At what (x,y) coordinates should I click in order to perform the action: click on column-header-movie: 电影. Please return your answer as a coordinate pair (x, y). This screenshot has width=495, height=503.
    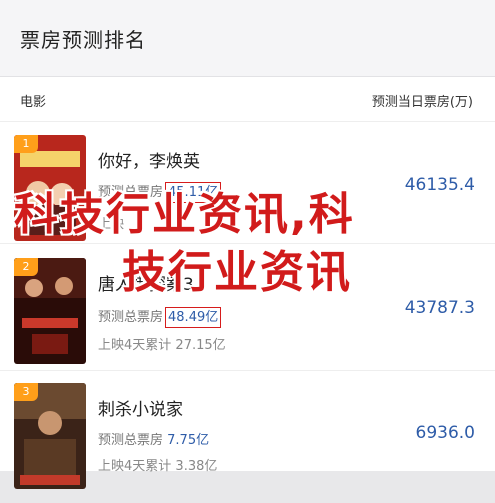
    Looking at the image, I should click on (33, 102).